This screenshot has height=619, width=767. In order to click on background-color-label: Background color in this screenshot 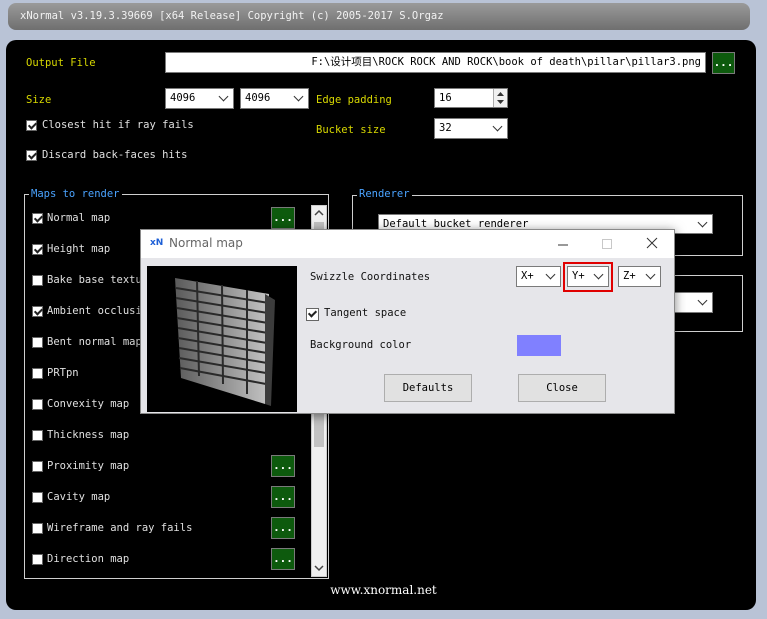, I will do `click(361, 345)`.